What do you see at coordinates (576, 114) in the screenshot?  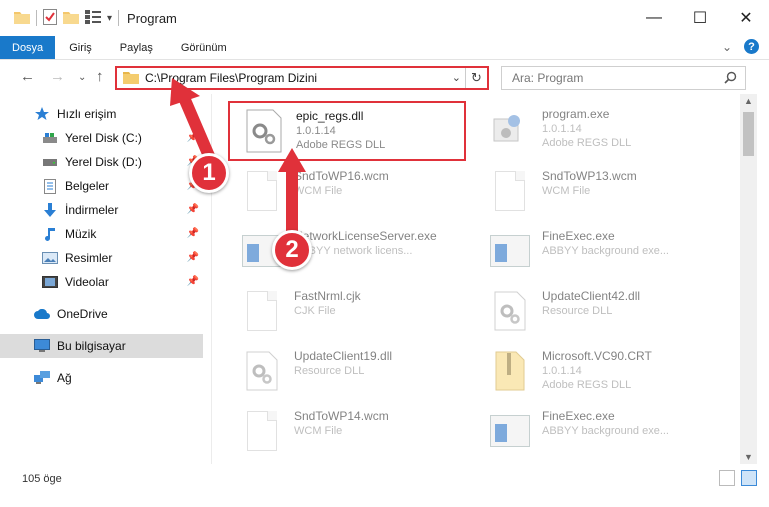 I see `file-name: program.exe` at bounding box center [576, 114].